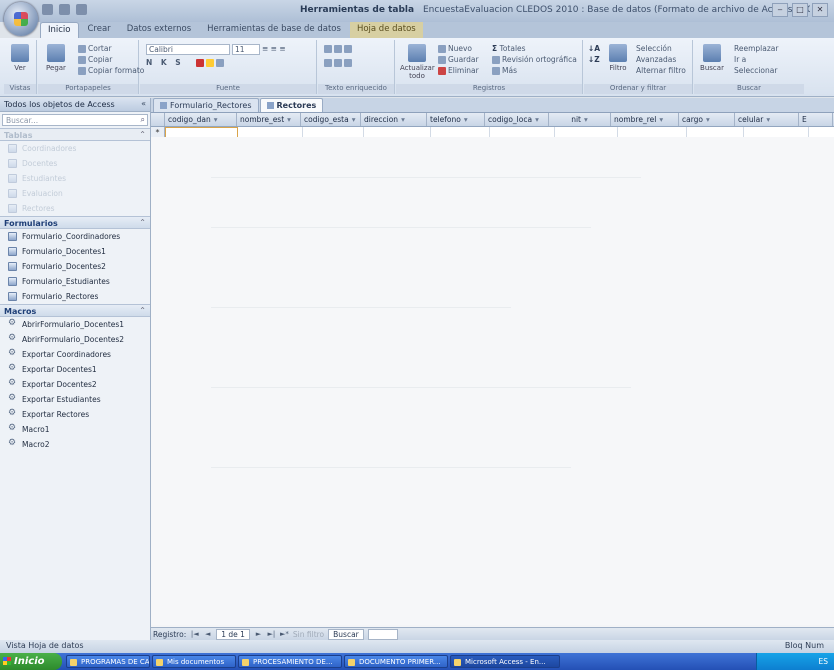  Describe the element at coordinates (95, 48) in the screenshot. I see `cut-button: Cortar` at that location.